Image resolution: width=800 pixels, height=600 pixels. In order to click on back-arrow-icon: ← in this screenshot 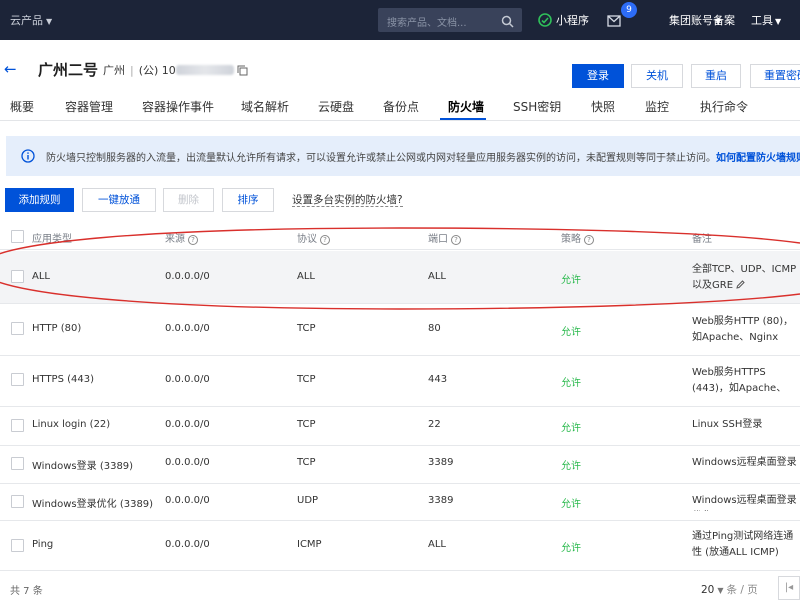, I will do `click(10, 69)`.